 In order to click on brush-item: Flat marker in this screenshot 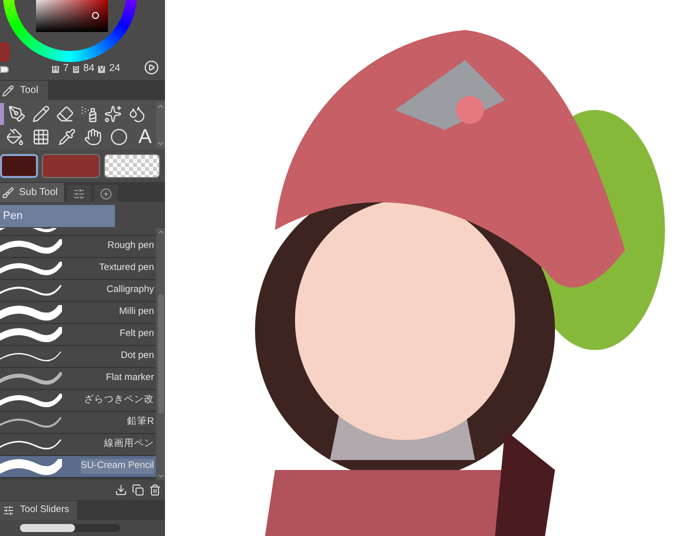, I will do `click(78, 379)`.